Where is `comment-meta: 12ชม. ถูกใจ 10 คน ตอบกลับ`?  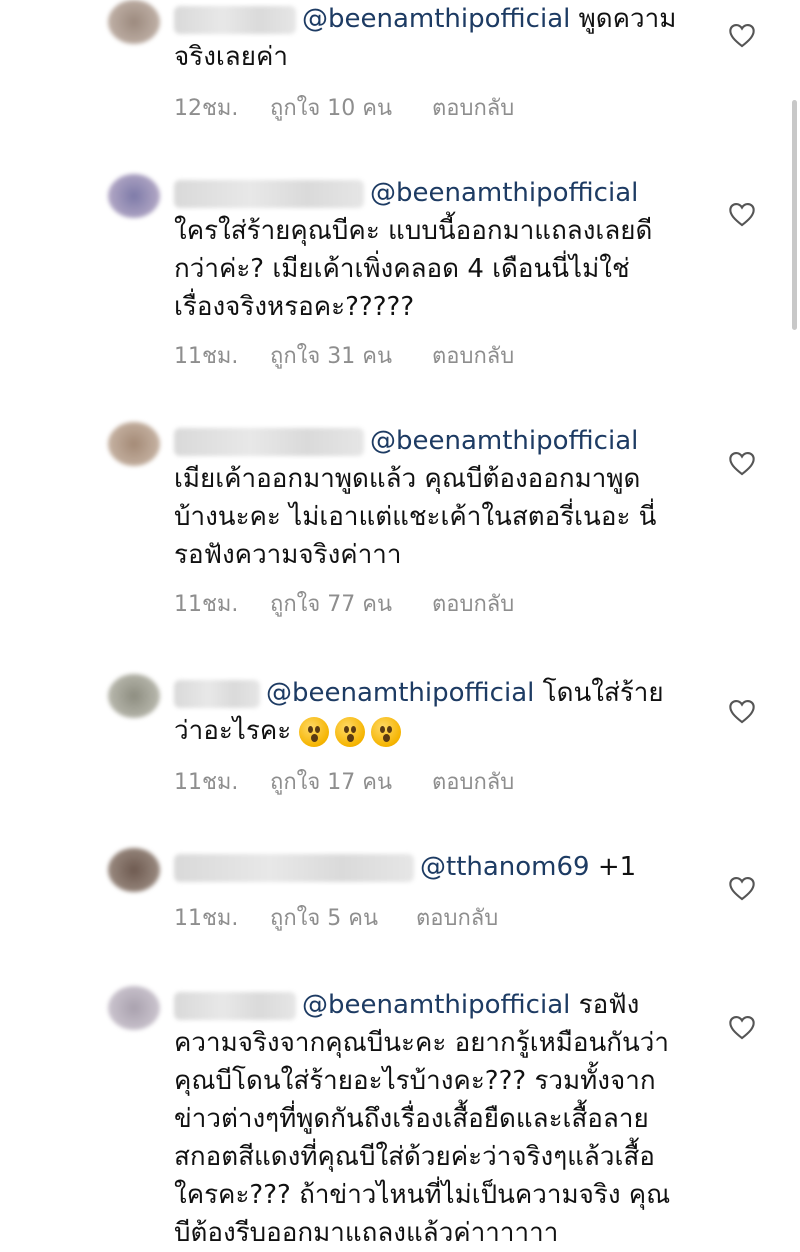 comment-meta: 12ชม. ถูกใจ 10 คน ตอบกลับ is located at coordinates (344, 107).